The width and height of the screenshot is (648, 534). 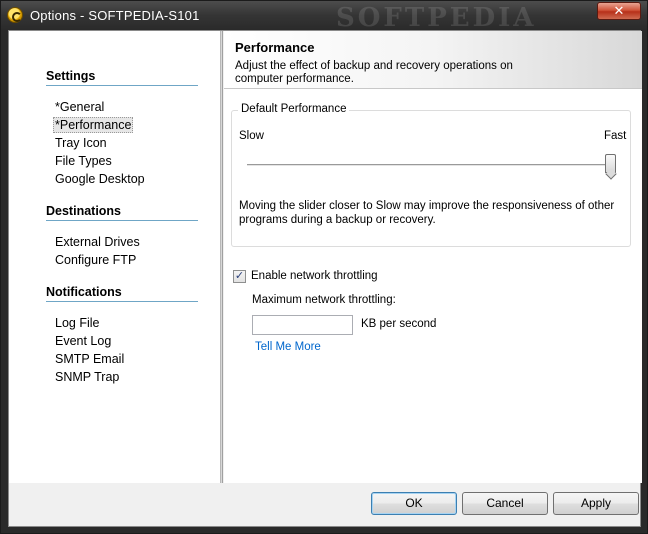 What do you see at coordinates (431, 165) in the screenshot?
I see `performance-slider` at bounding box center [431, 165].